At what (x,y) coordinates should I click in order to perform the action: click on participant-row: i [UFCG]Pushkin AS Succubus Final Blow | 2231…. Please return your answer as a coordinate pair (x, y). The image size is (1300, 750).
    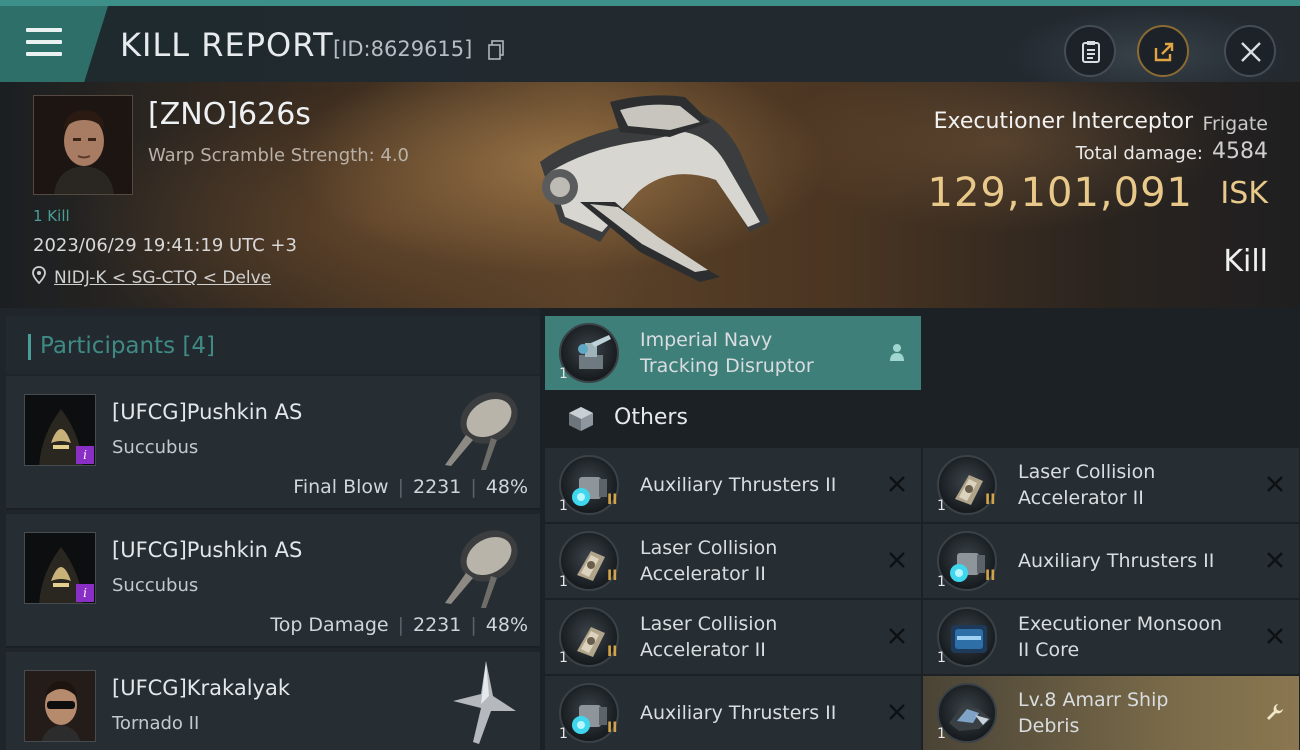
    Looking at the image, I should click on (273, 443).